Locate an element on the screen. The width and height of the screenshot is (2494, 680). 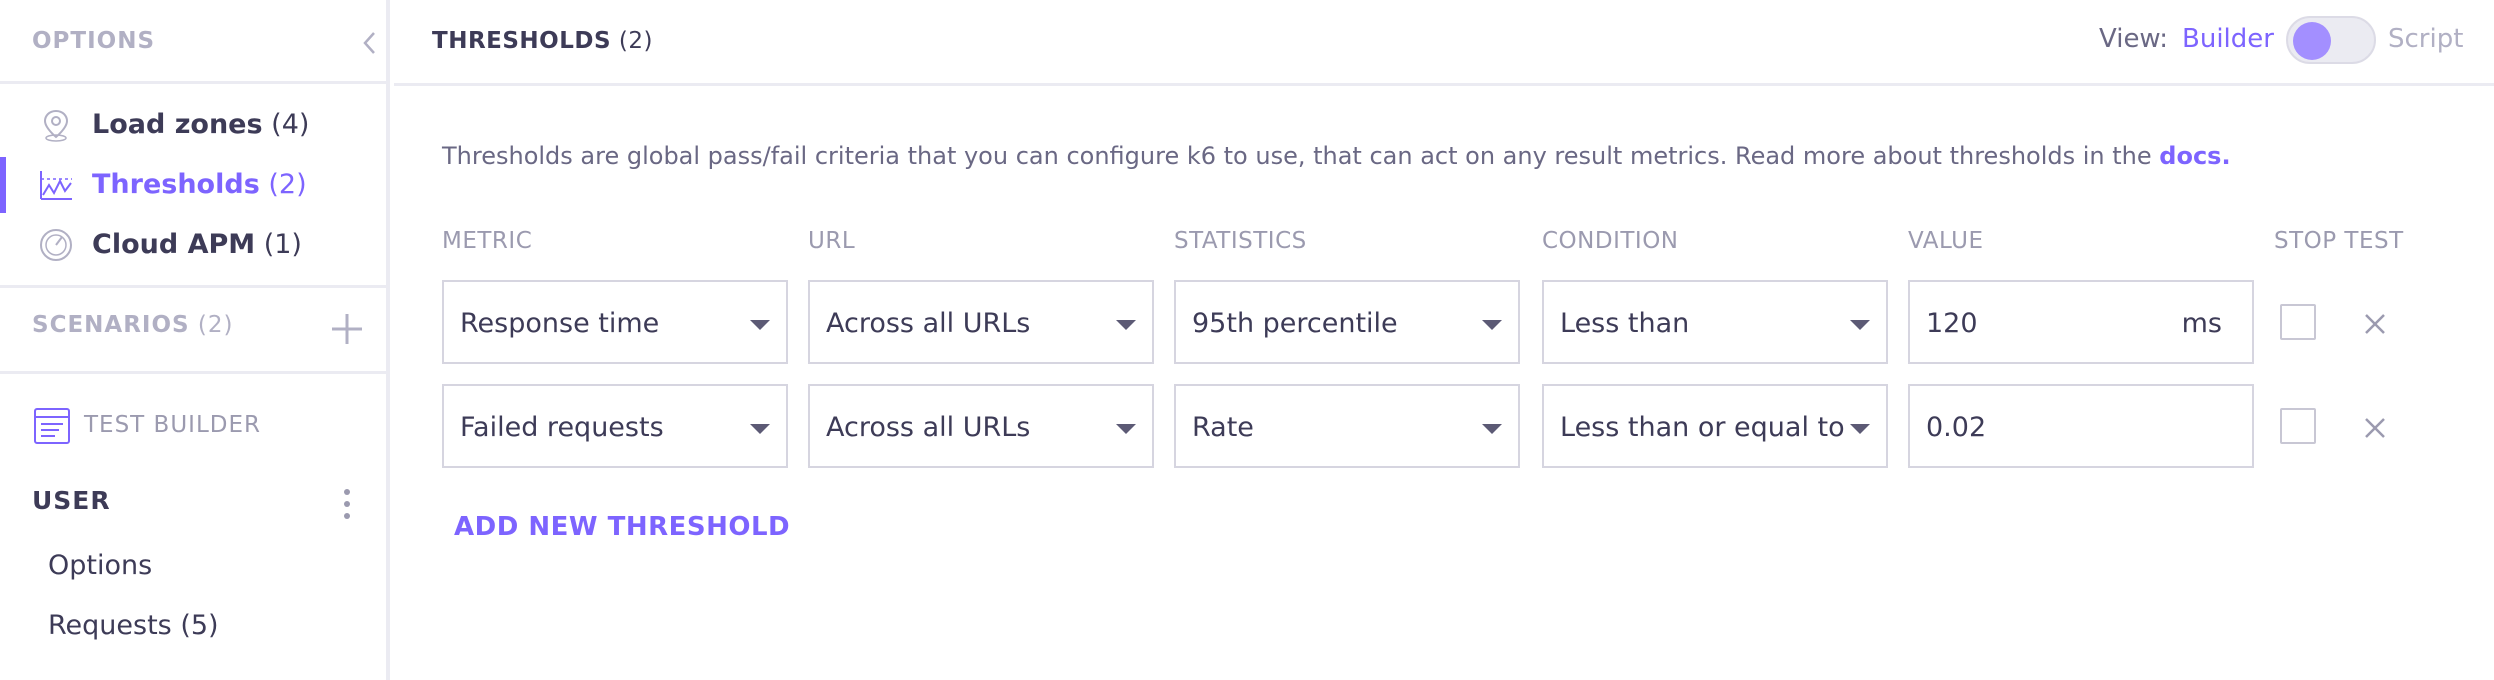
page-title-label: THRESHOLDS is located at coordinates (522, 41).